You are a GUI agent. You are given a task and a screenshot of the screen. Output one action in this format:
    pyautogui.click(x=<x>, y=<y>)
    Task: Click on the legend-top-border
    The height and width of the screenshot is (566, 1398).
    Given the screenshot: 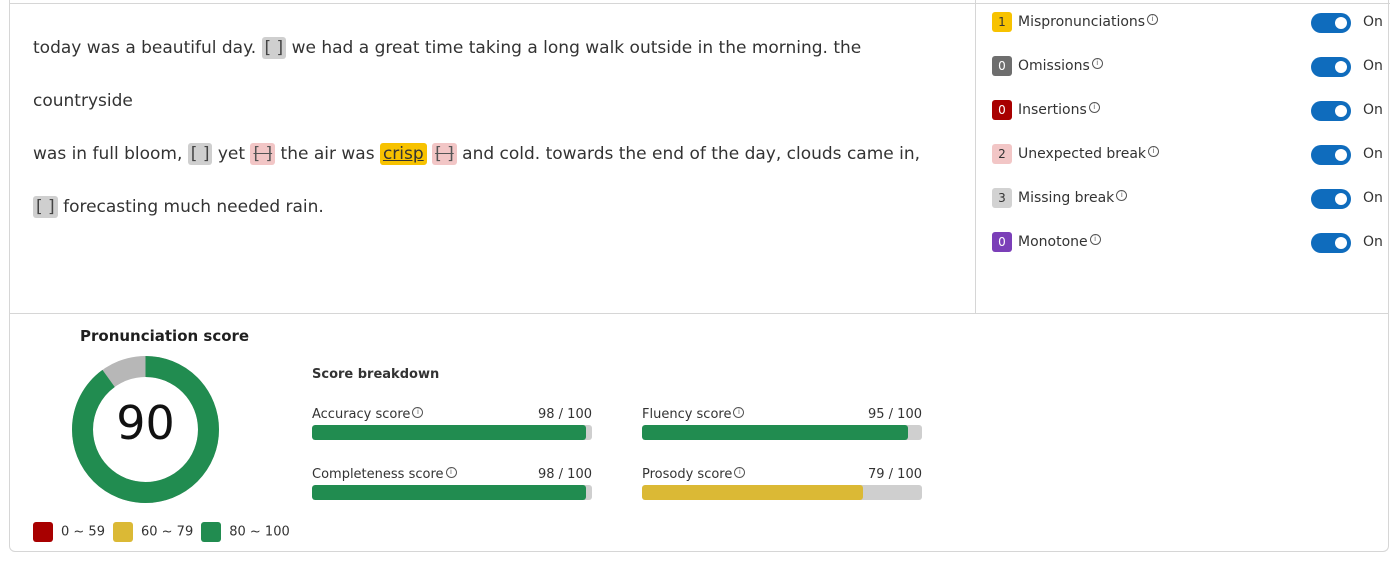 What is the action you would take?
    pyautogui.click(x=1182, y=3)
    